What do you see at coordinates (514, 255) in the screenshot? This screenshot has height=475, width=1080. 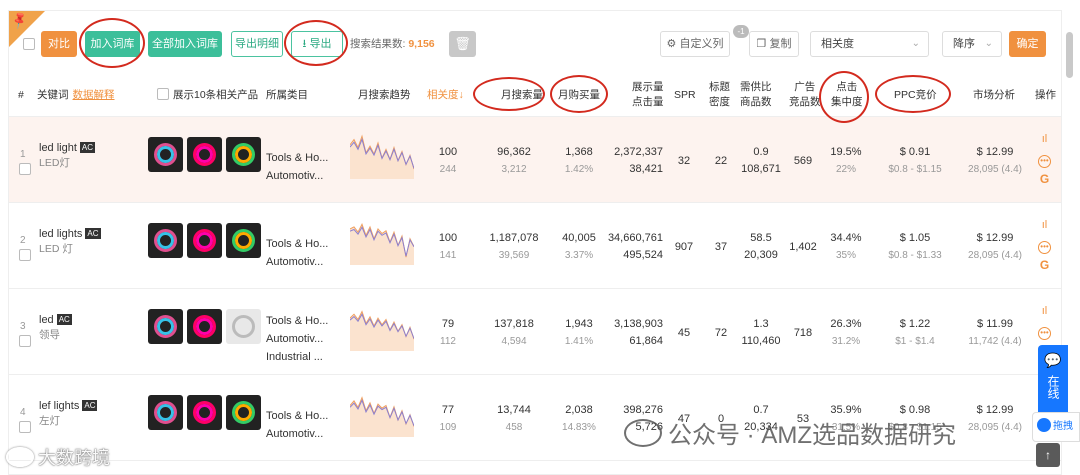 I see `monthly-search-sub: 39,569` at bounding box center [514, 255].